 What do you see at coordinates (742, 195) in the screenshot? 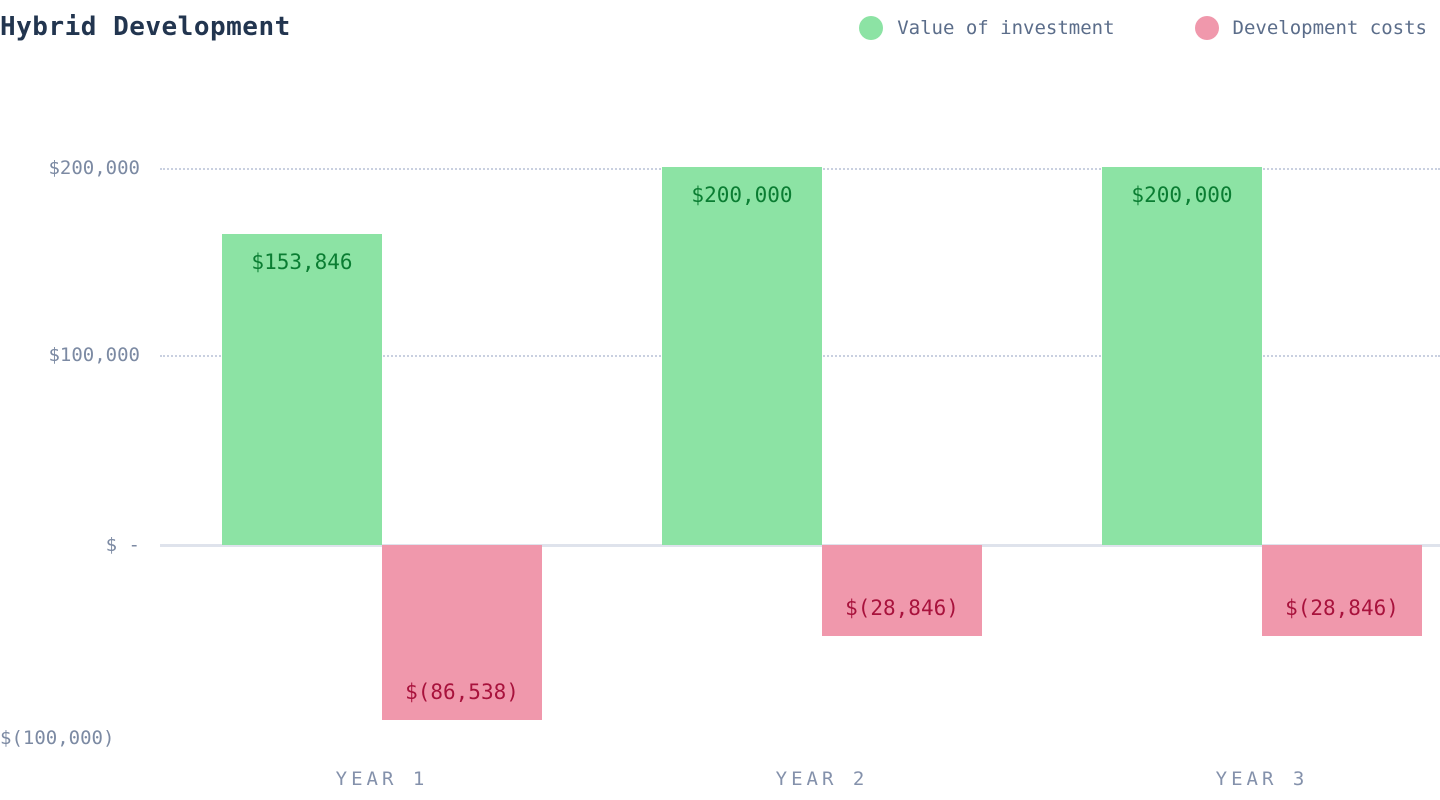
I see `bar-label-value-of-investment-year-2: $200,000` at bounding box center [742, 195].